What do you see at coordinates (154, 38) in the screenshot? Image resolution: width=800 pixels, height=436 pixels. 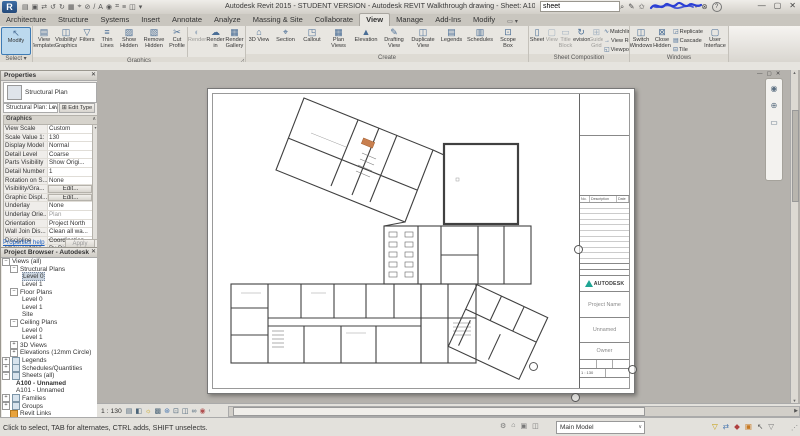 I see `remove-hidden-lines-button: ▧Remove Hidden Lines` at bounding box center [154, 38].